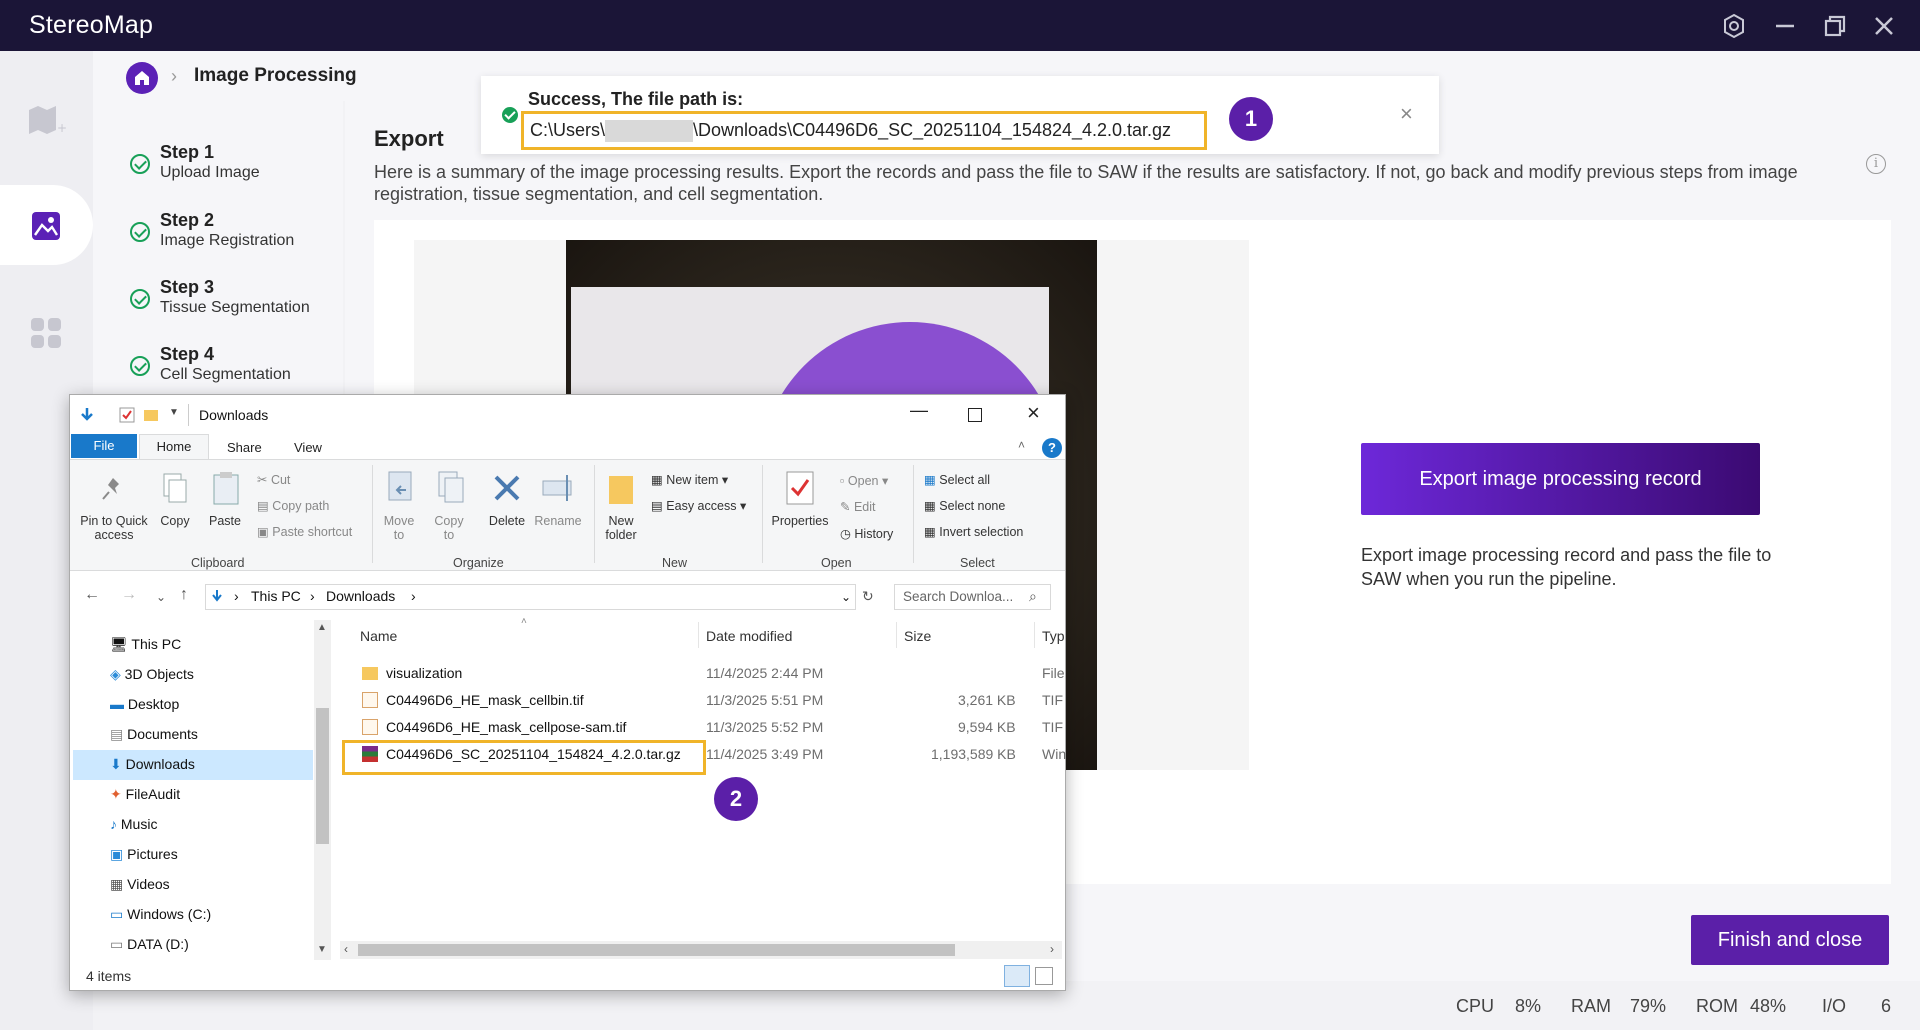 The height and width of the screenshot is (1030, 1920). Describe the element at coordinates (145, 794) in the screenshot. I see `nav-fileaudit: ✦ FileAudit` at that location.